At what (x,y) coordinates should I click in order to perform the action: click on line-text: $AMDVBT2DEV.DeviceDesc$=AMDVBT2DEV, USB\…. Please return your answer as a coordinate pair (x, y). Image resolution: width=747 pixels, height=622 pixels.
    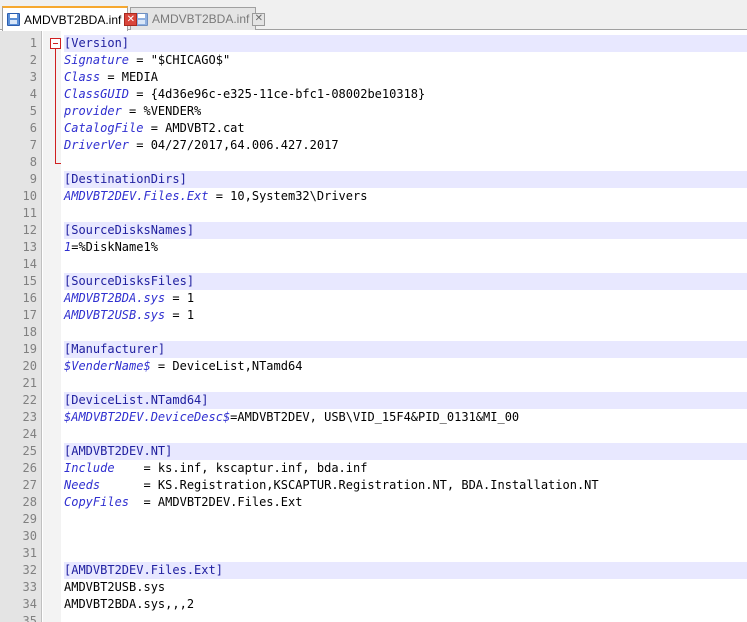
    Looking at the image, I should click on (405, 417).